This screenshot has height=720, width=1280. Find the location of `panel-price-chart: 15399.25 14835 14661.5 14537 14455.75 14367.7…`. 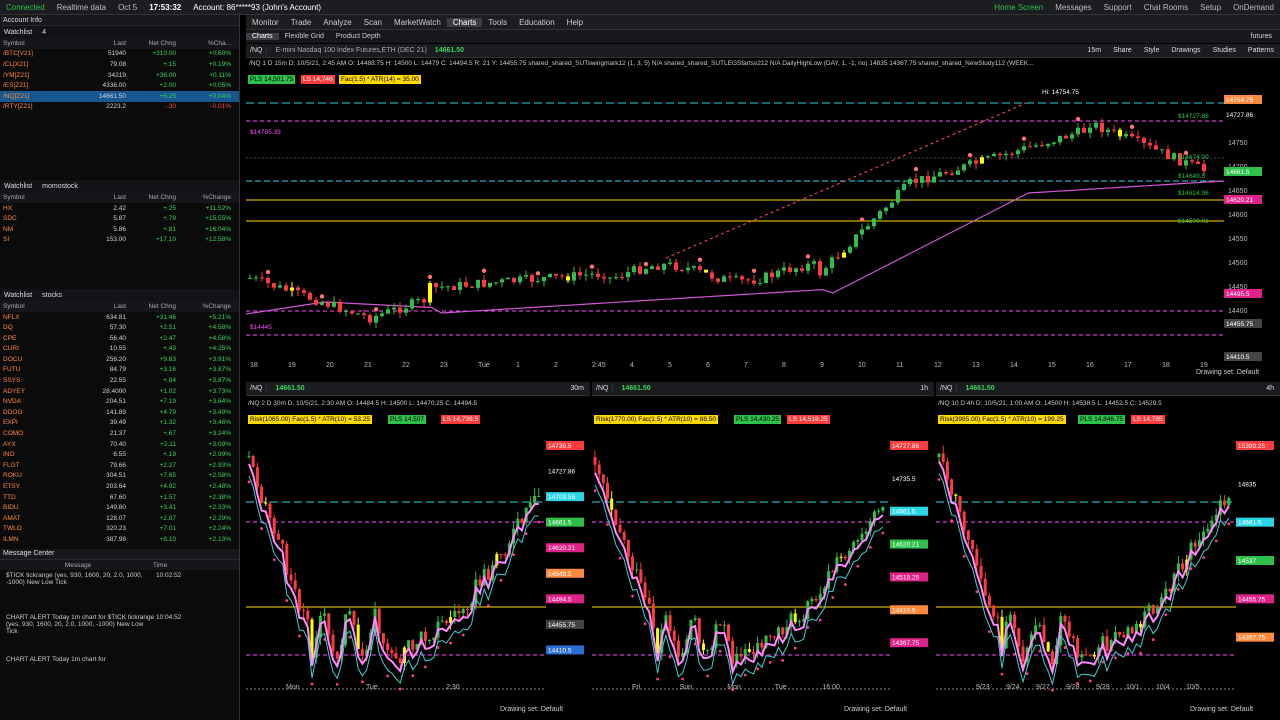

panel-price-chart: 15399.25 14835 14661.5 14537 14455.75 14367.7… is located at coordinates (1108, 560).